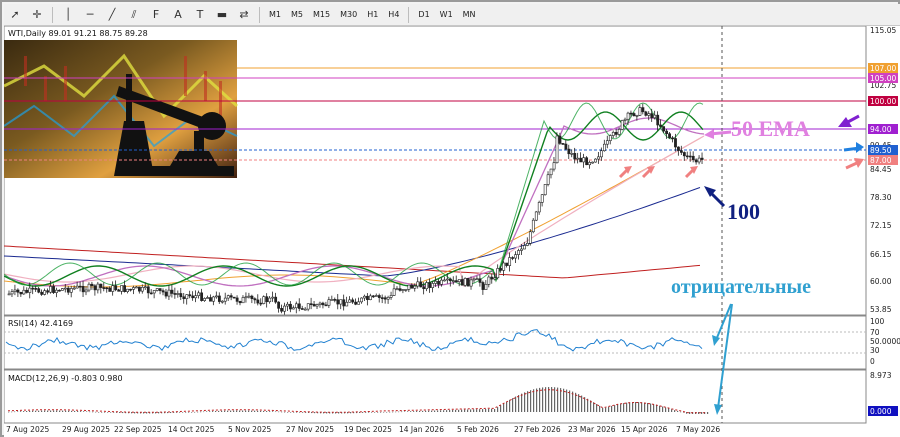  I want to click on horizontal-line-icon: ─, so click(90, 15).